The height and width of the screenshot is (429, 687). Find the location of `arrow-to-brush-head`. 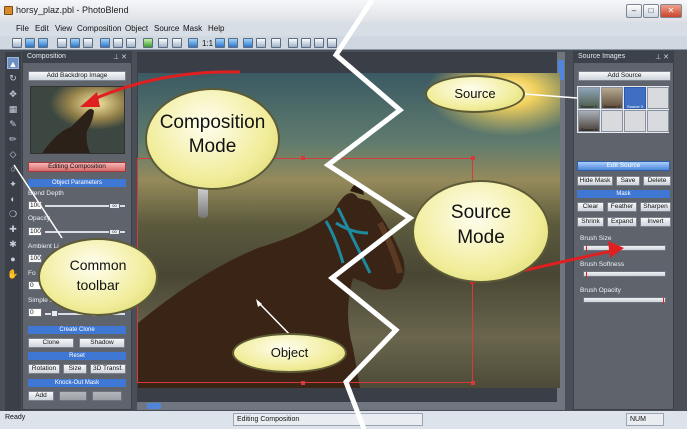

arrow-to-brush-head is located at coordinates (616, 249).